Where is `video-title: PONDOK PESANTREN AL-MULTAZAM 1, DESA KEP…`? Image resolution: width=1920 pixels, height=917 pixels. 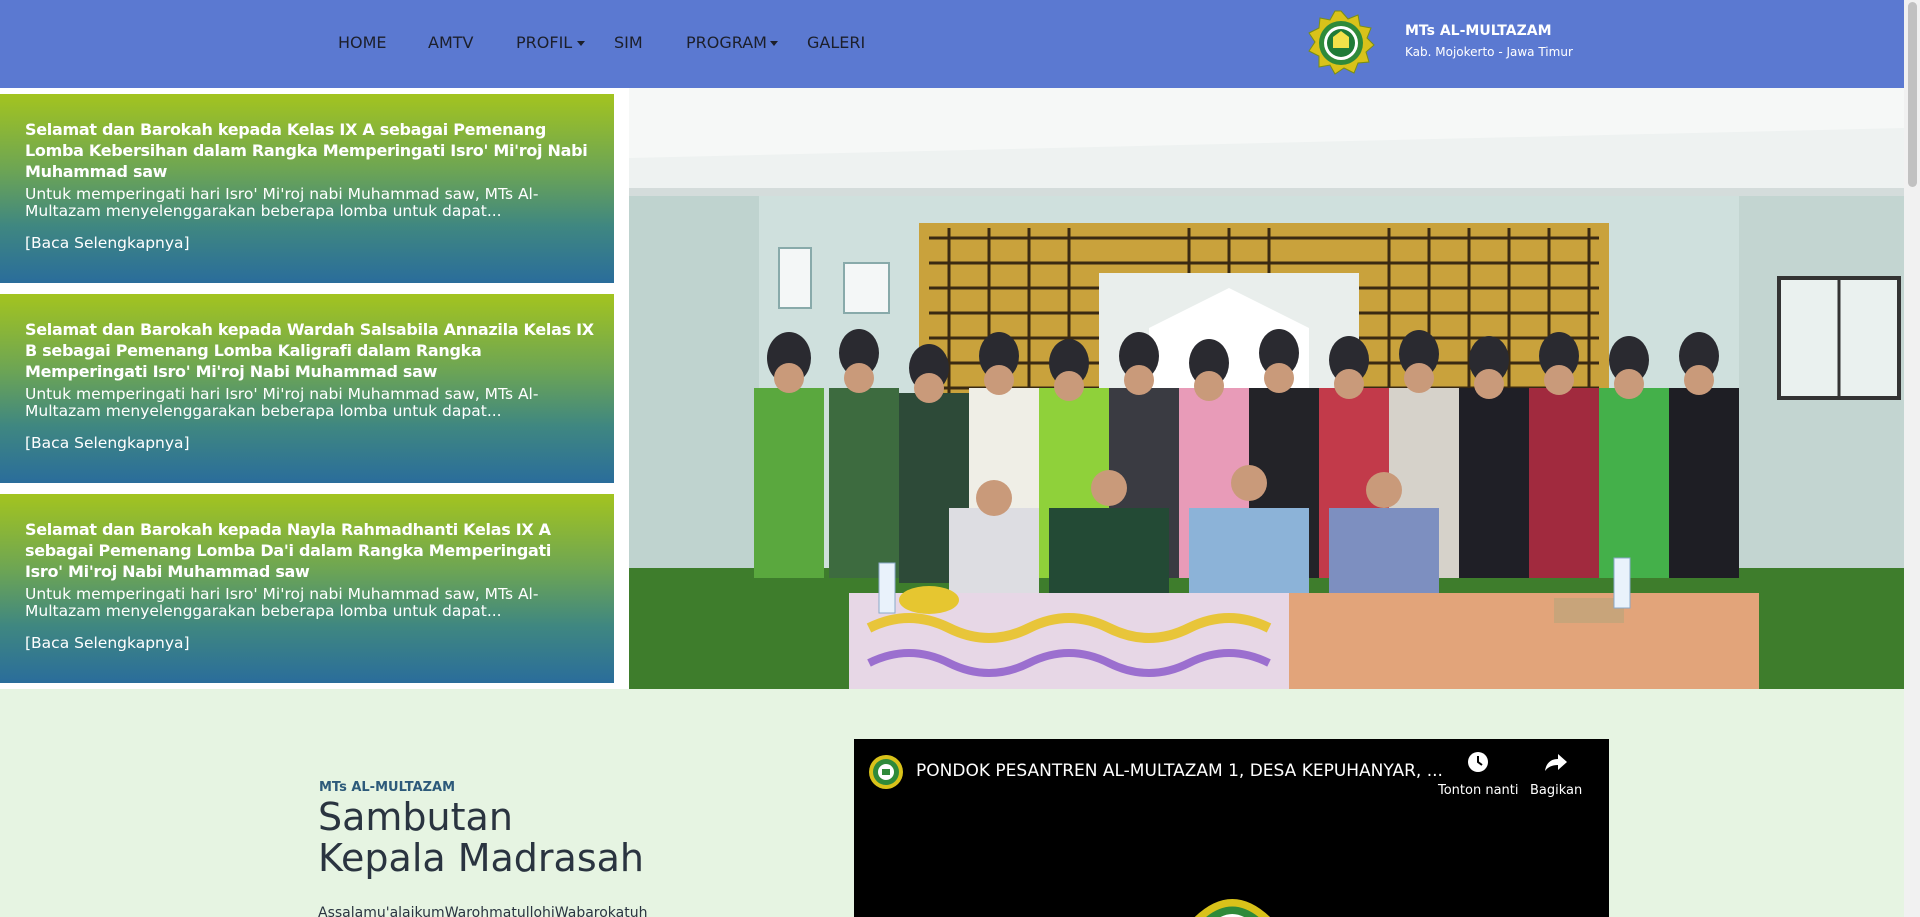 video-title: PONDOK PESANTREN AL-MULTAZAM 1, DESA KEP… is located at coordinates (1179, 771).